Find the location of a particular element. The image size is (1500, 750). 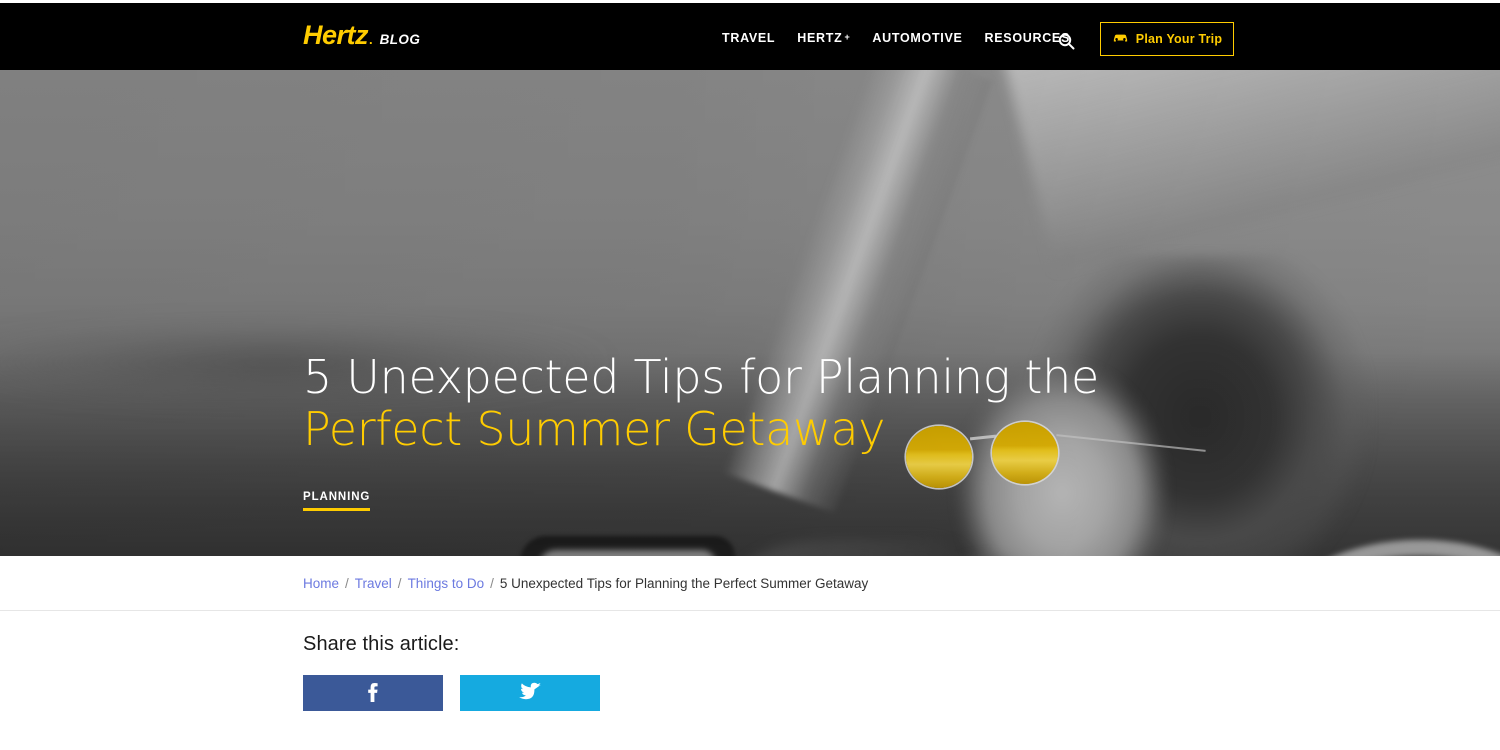

nav-item-label: AUTOMOTIVE is located at coordinates (917, 38).